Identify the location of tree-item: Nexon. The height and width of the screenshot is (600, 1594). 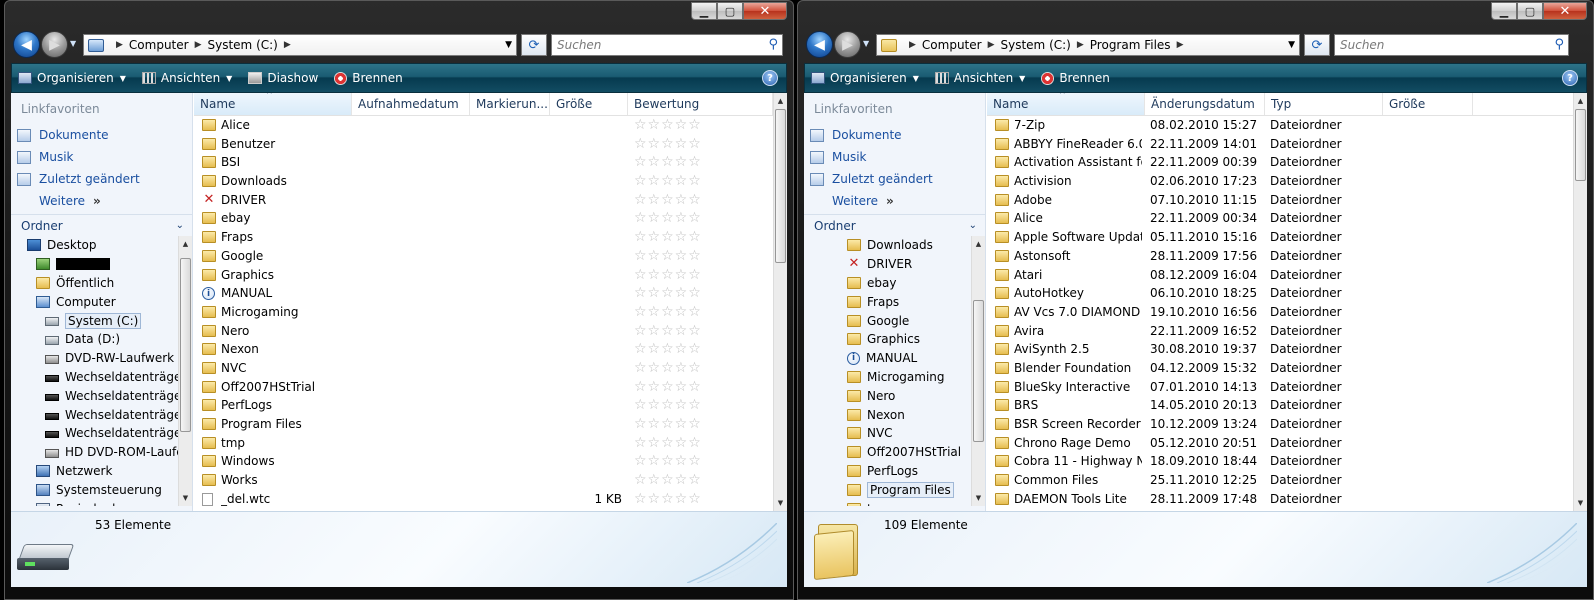
(888, 414).